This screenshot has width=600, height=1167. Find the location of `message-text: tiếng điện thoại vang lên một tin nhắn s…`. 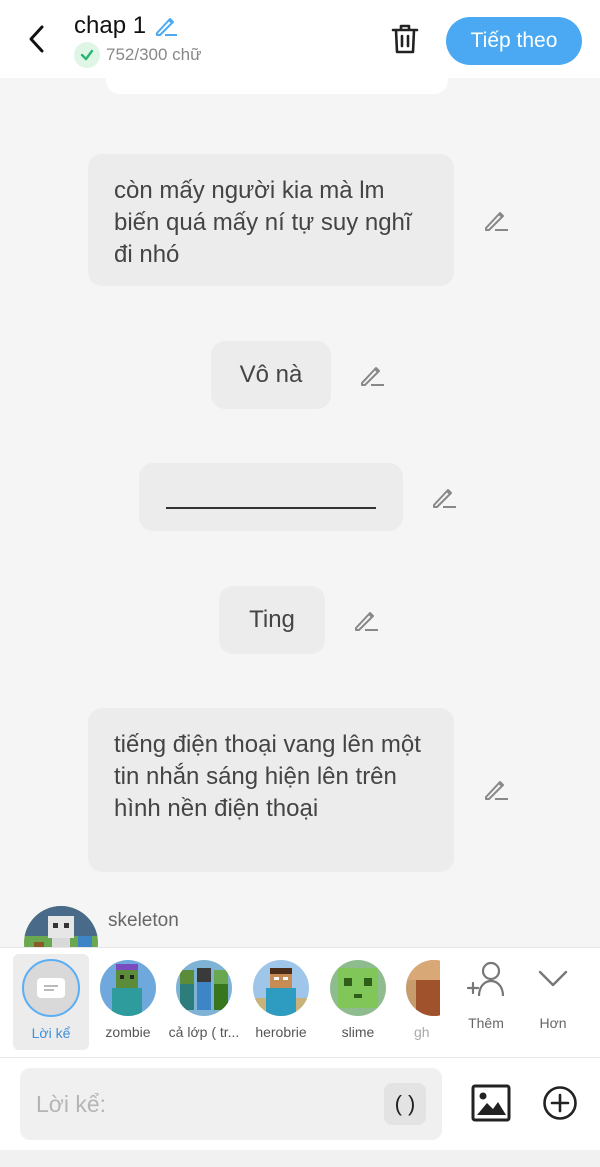

message-text: tiếng điện thoại vang lên một tin nhắn s… is located at coordinates (267, 776).